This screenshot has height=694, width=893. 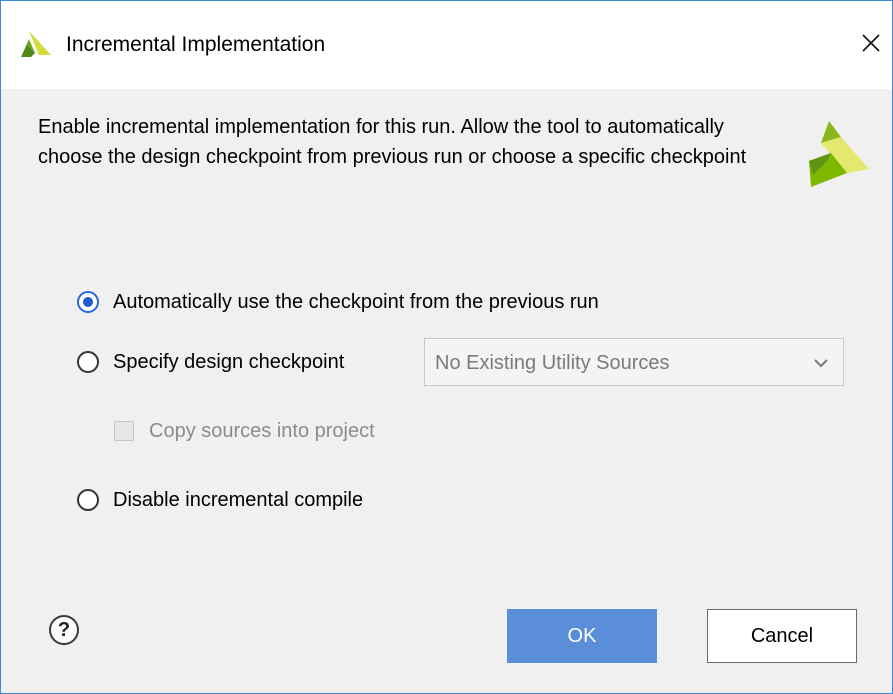 I want to click on close-button, so click(x=871, y=43).